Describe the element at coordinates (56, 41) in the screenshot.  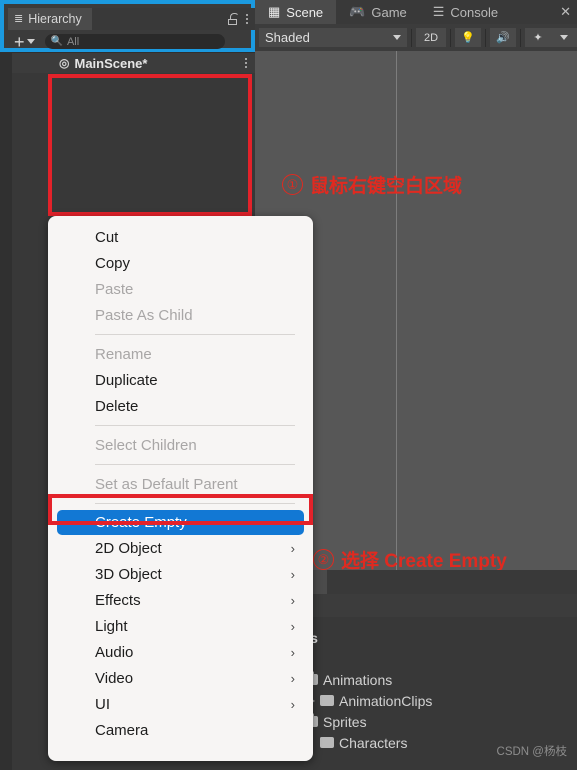
I see `search-icon: 🔍` at that location.